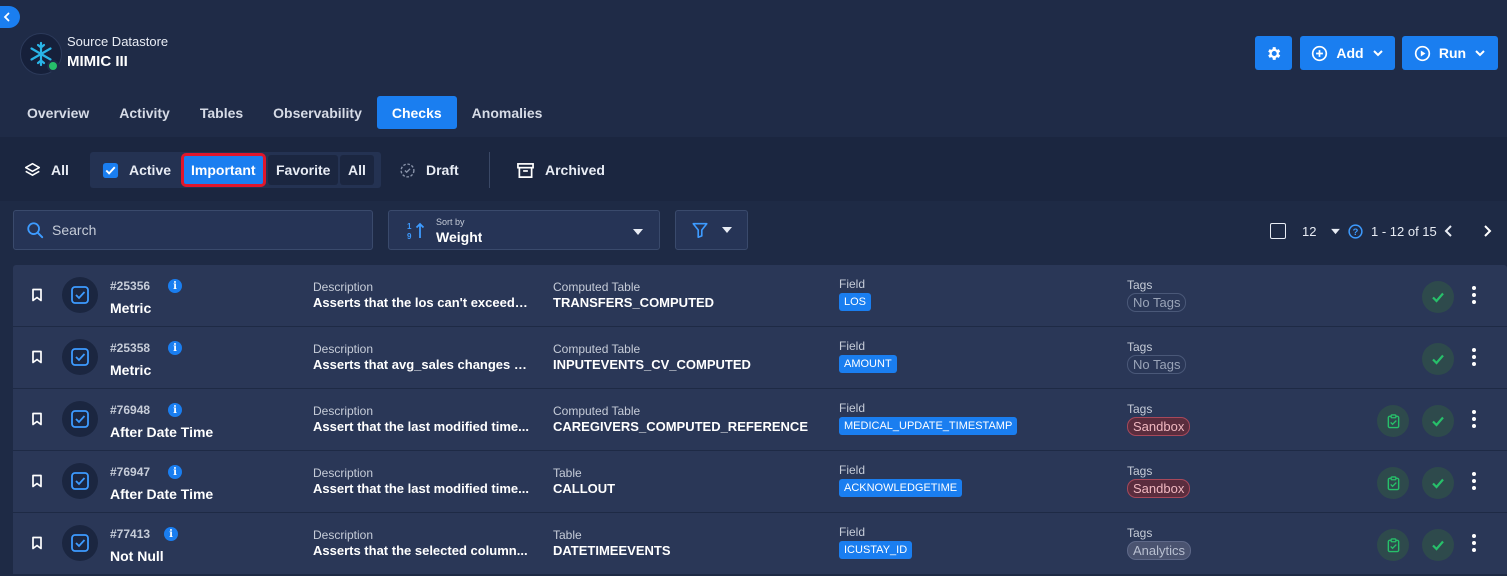  I want to click on check-type: After Date Time, so click(162, 432).